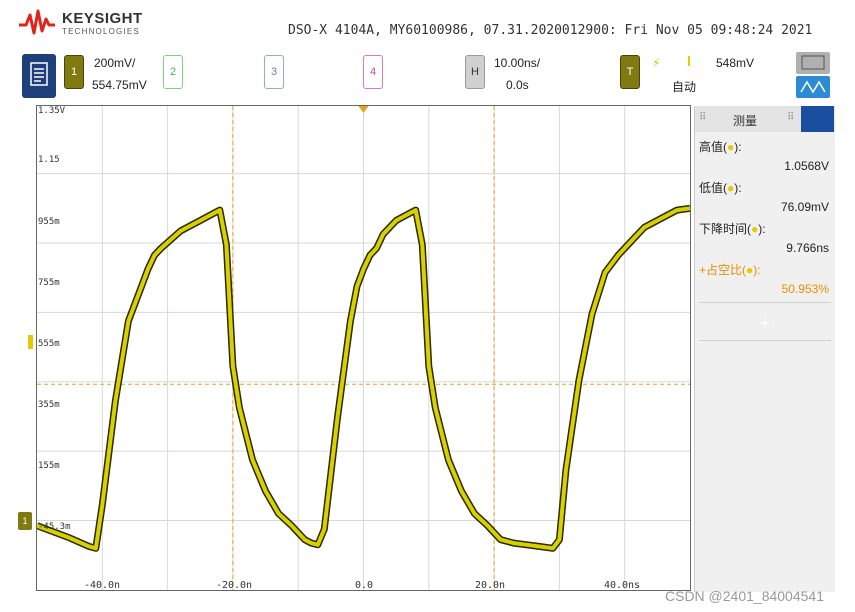 Image resolution: width=855 pixels, height=612 pixels. Describe the element at coordinates (630, 72) in the screenshot. I see `trigger-button: T` at that location.